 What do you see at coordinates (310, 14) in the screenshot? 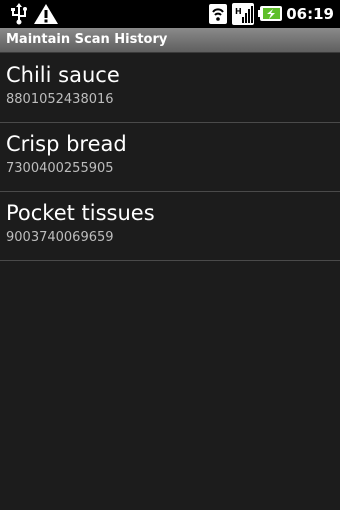
I see `status-clock: 06:19` at bounding box center [310, 14].